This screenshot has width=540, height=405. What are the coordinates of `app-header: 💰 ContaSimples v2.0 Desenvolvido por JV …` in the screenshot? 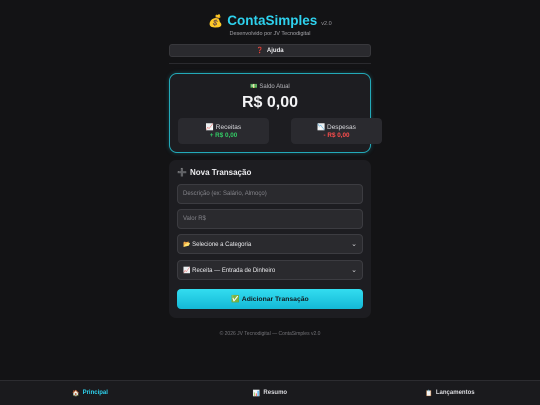 It's located at (270, 25).